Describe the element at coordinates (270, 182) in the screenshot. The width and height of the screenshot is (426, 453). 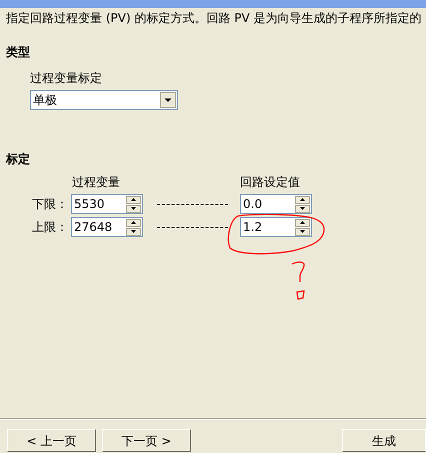
I see `column-header: 回路设定值` at that location.